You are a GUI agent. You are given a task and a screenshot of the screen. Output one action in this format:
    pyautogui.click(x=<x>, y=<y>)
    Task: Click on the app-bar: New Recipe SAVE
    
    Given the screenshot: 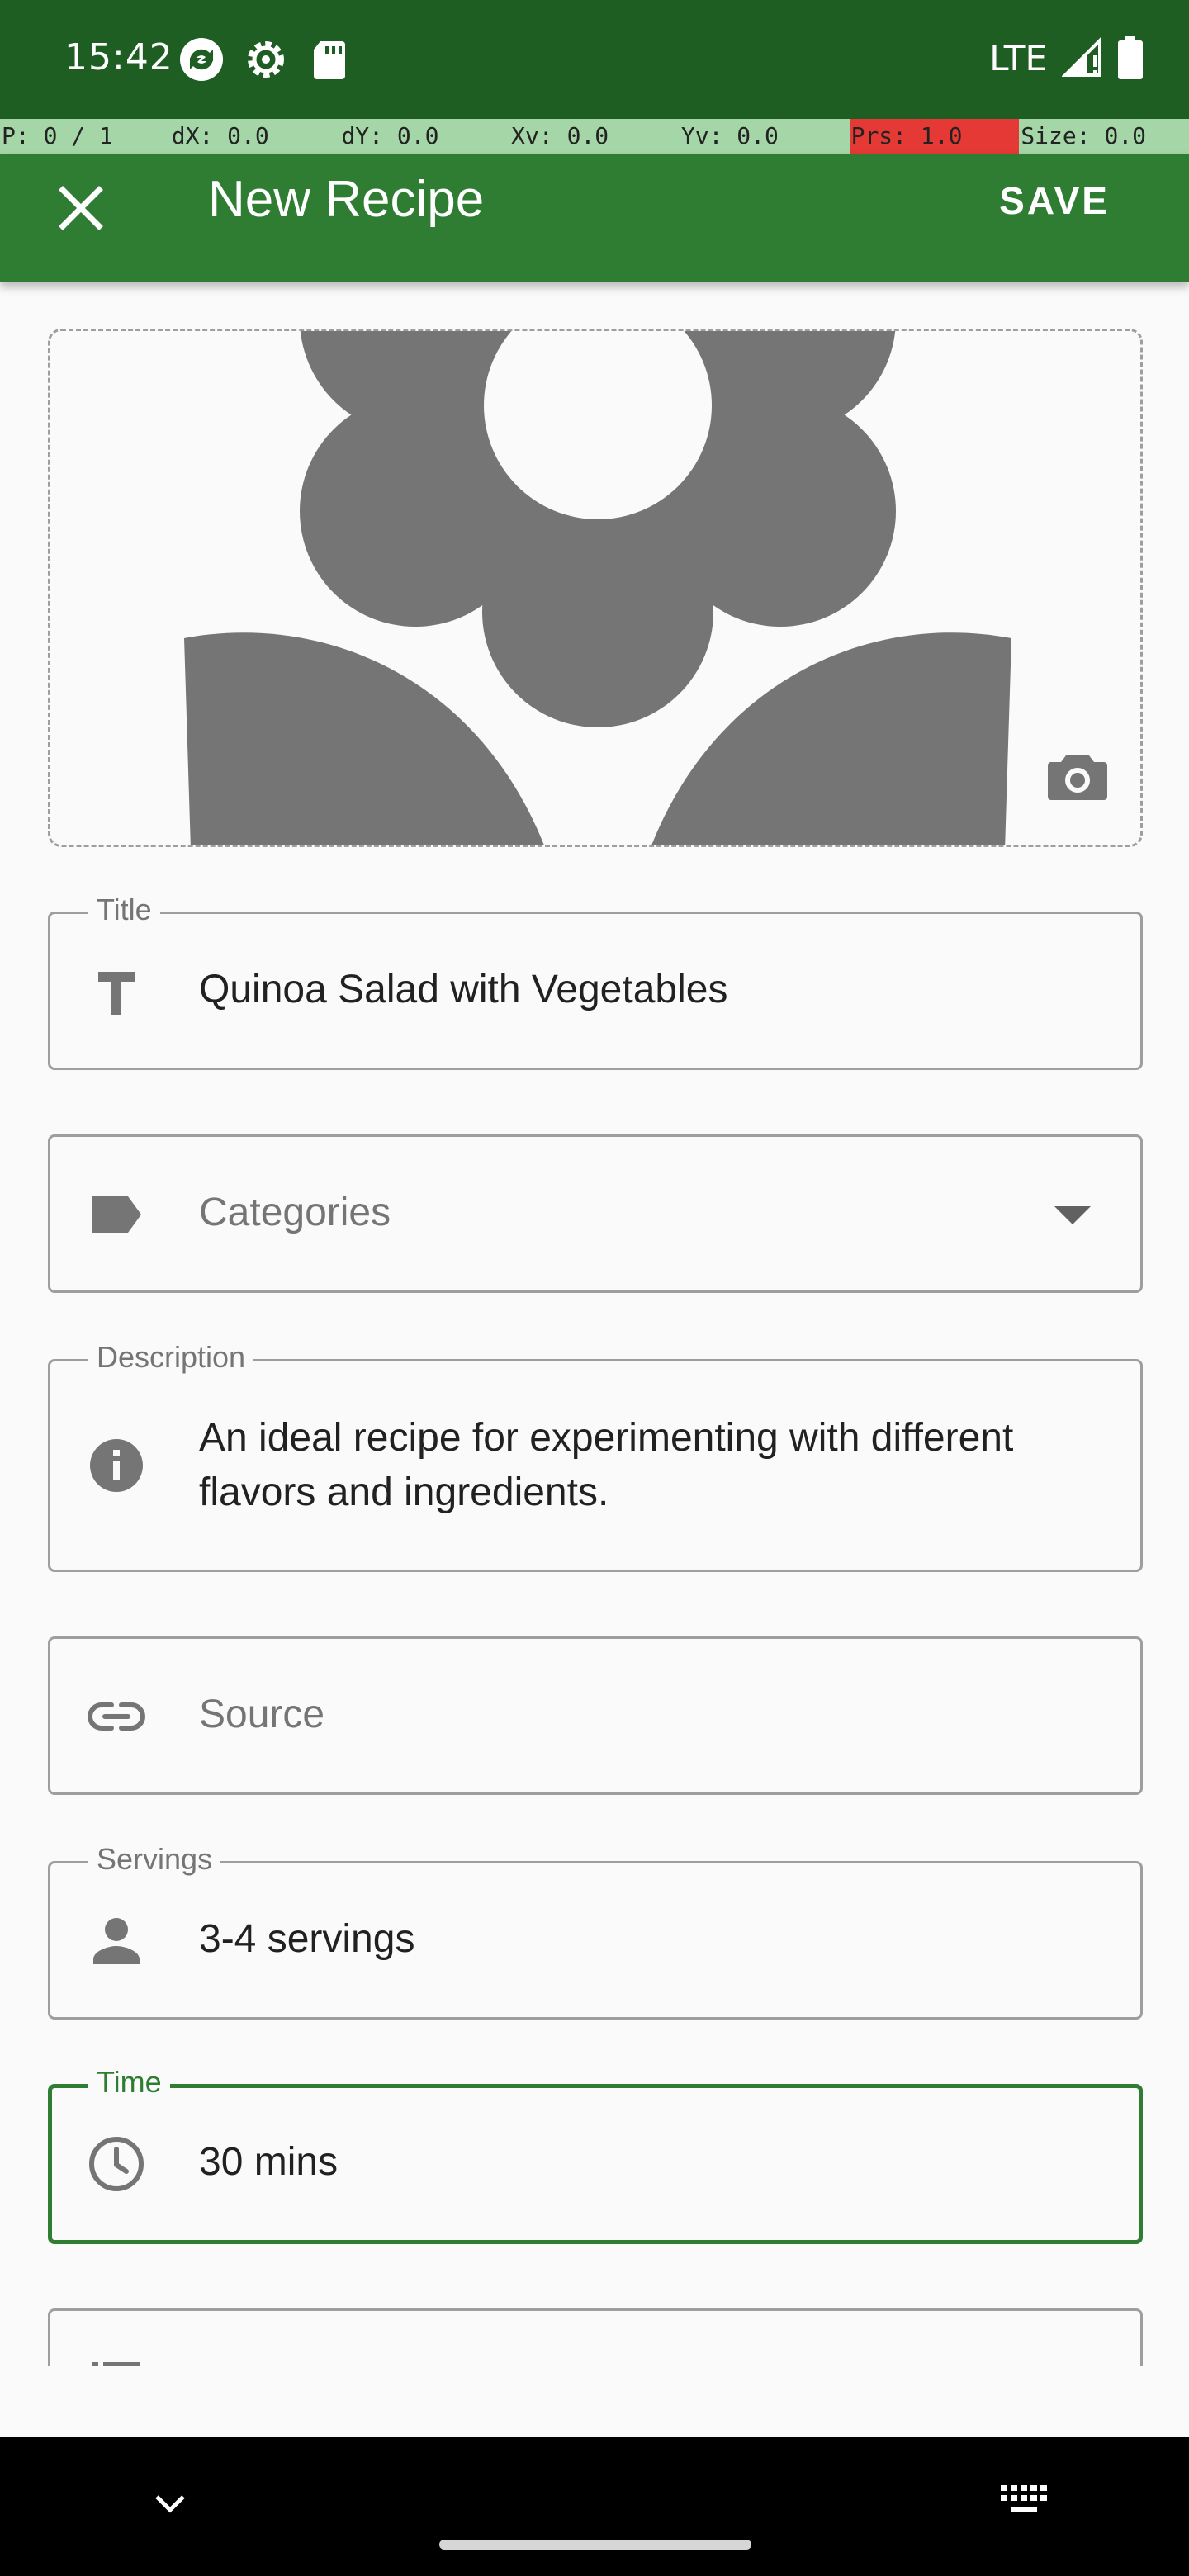 What is the action you would take?
    pyautogui.click(x=594, y=218)
    